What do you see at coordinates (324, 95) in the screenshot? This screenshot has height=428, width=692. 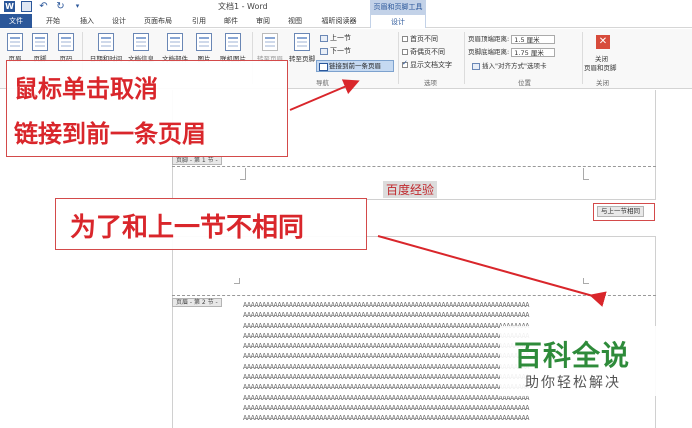 I see `arrow-to-link-button` at bounding box center [324, 95].